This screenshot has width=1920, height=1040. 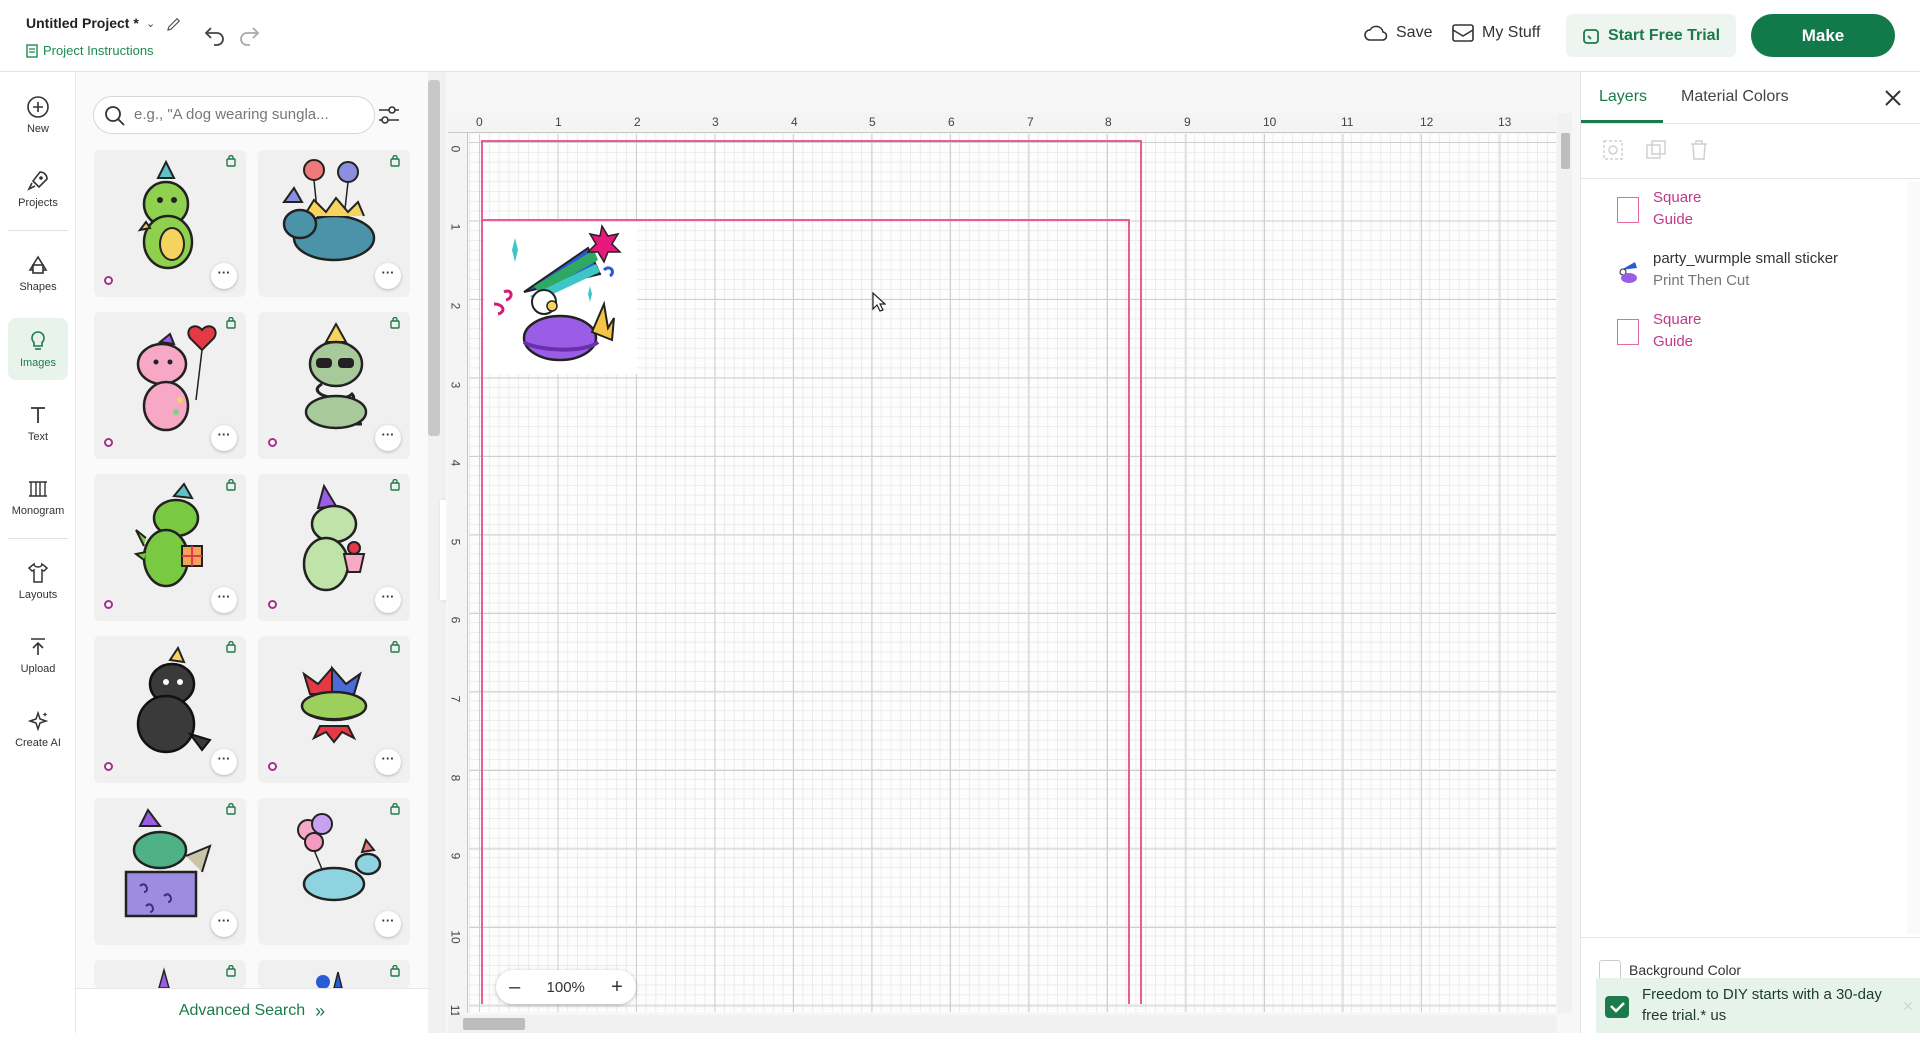 What do you see at coordinates (38, 115) in the screenshot?
I see `rail-new-button: New` at bounding box center [38, 115].